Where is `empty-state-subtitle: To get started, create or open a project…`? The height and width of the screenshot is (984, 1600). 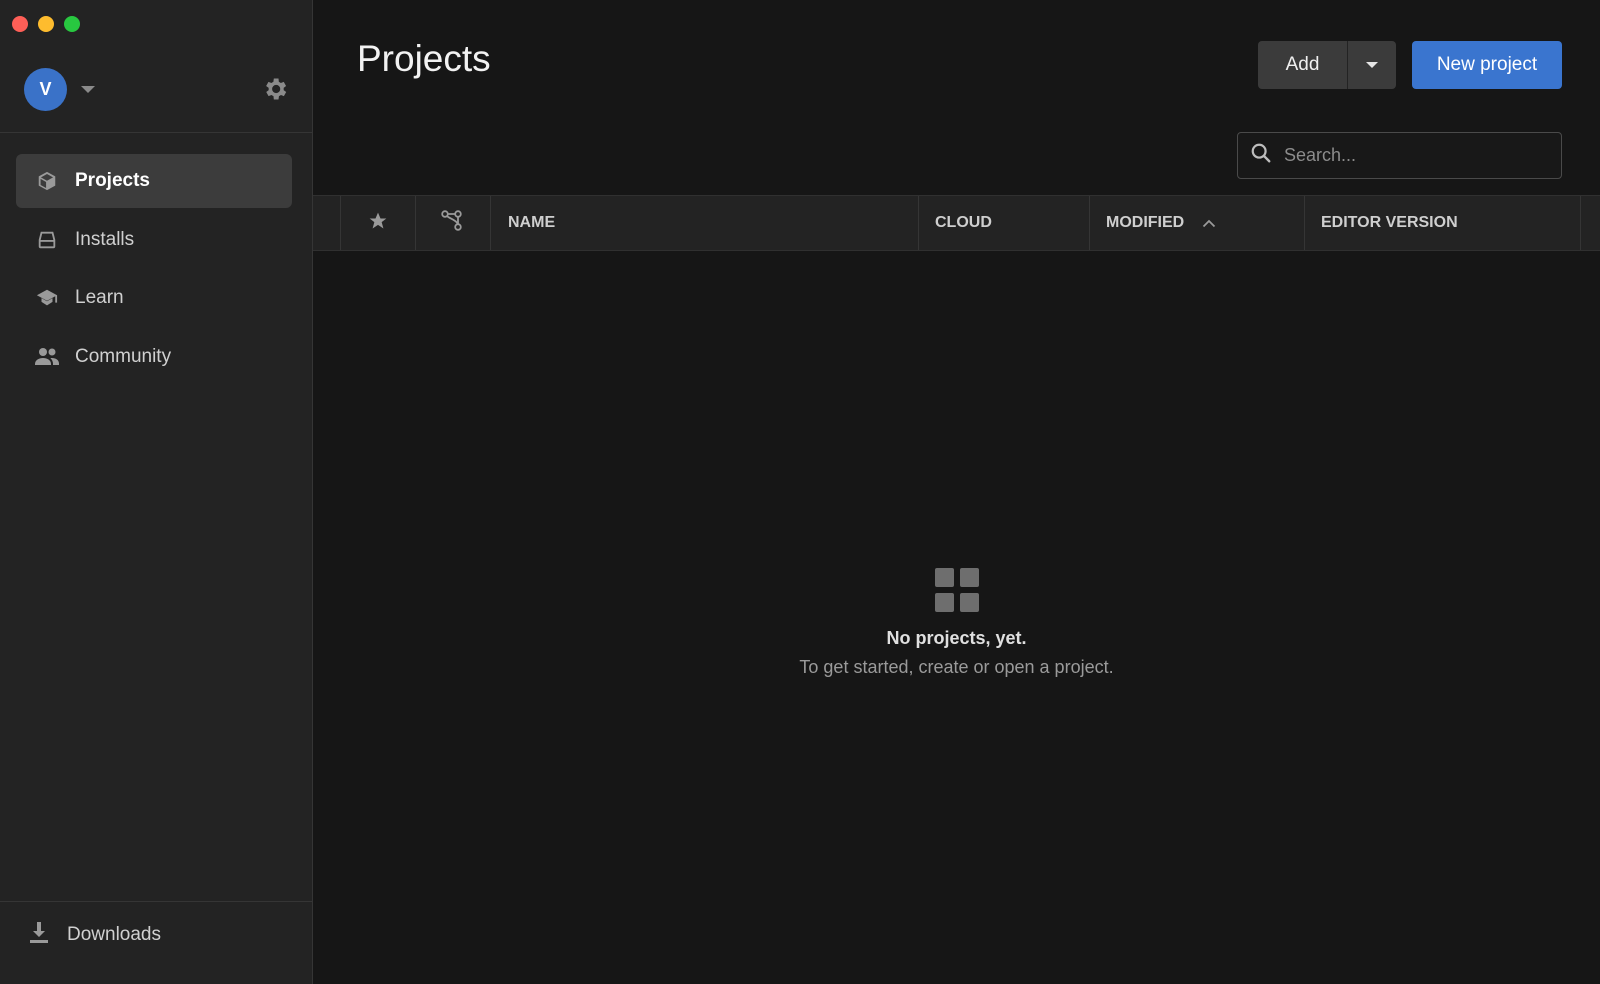 empty-state-subtitle: To get started, create or open a project… is located at coordinates (956, 667).